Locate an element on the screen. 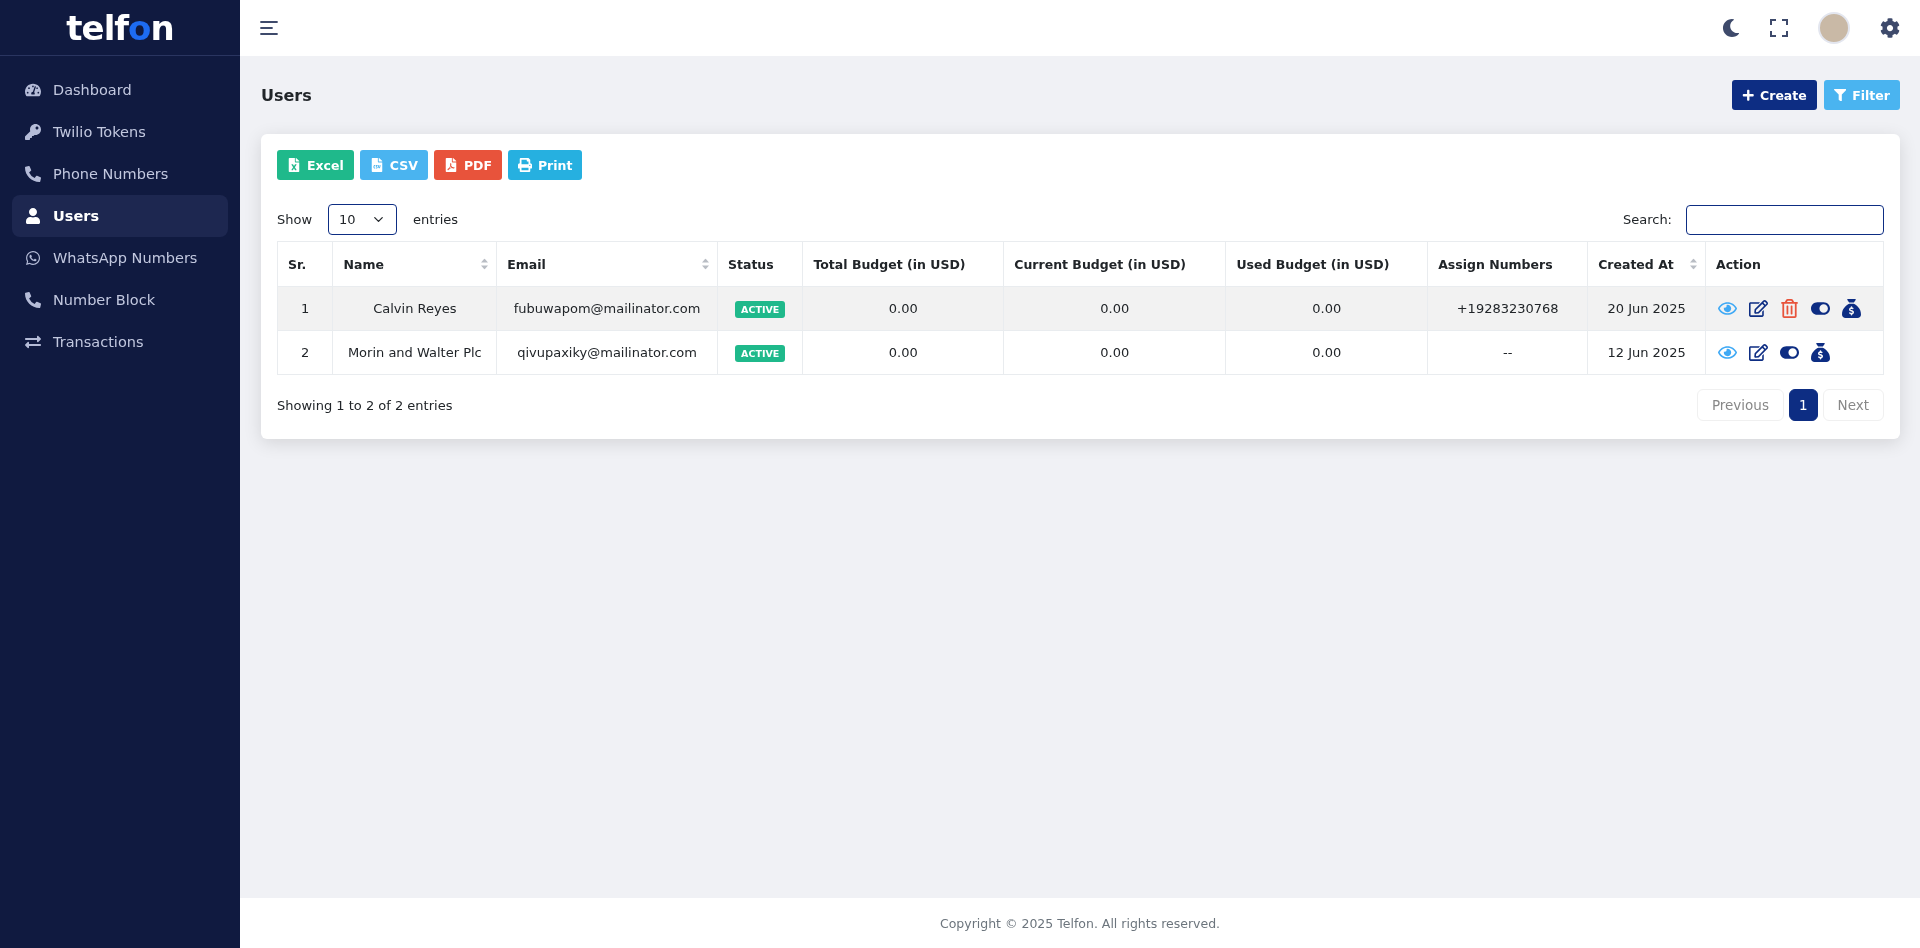  table-cell: 12 Jun 2025 is located at coordinates (1646, 352).